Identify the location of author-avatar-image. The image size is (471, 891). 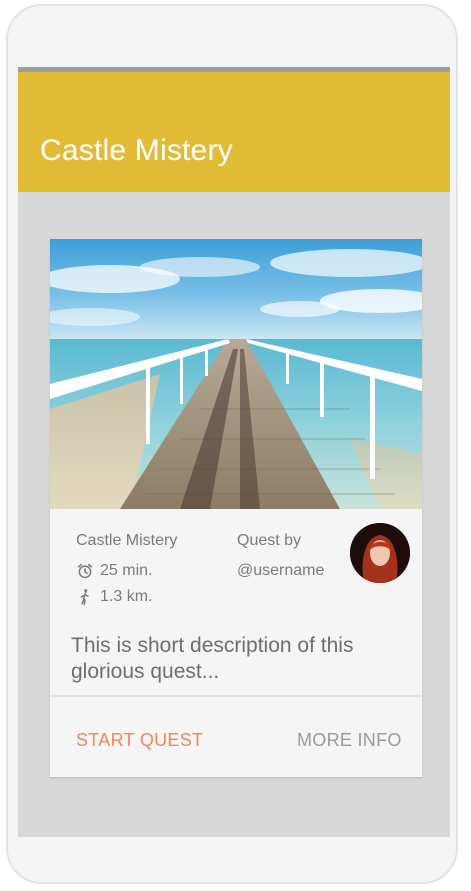
(380, 553).